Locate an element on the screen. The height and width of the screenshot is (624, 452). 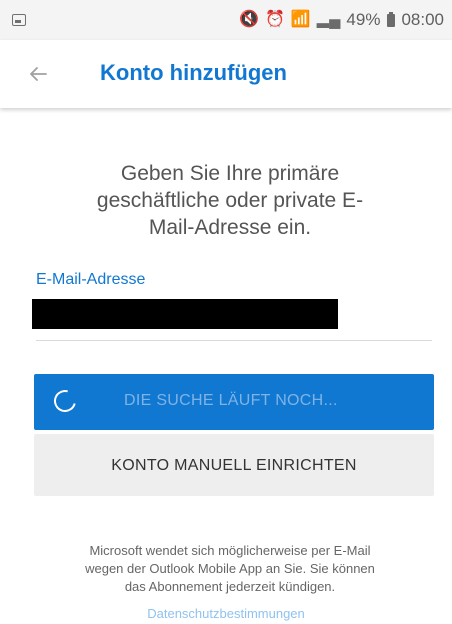
email-field-label: E-Mail-Adresse is located at coordinates (91, 279).